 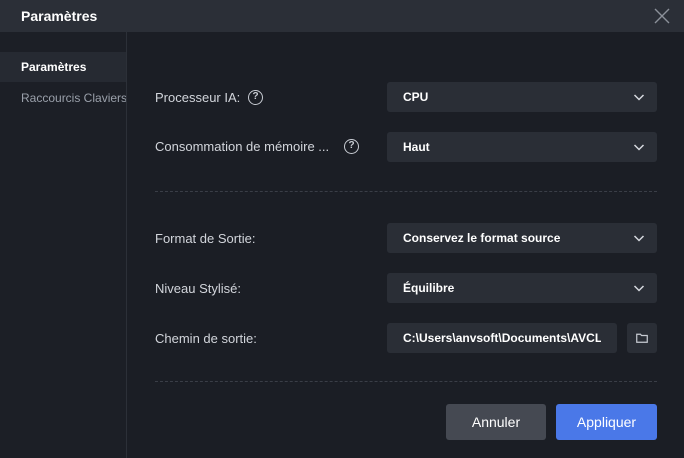 What do you see at coordinates (206, 338) in the screenshot?
I see `output-path-label: Chemin de sortie:` at bounding box center [206, 338].